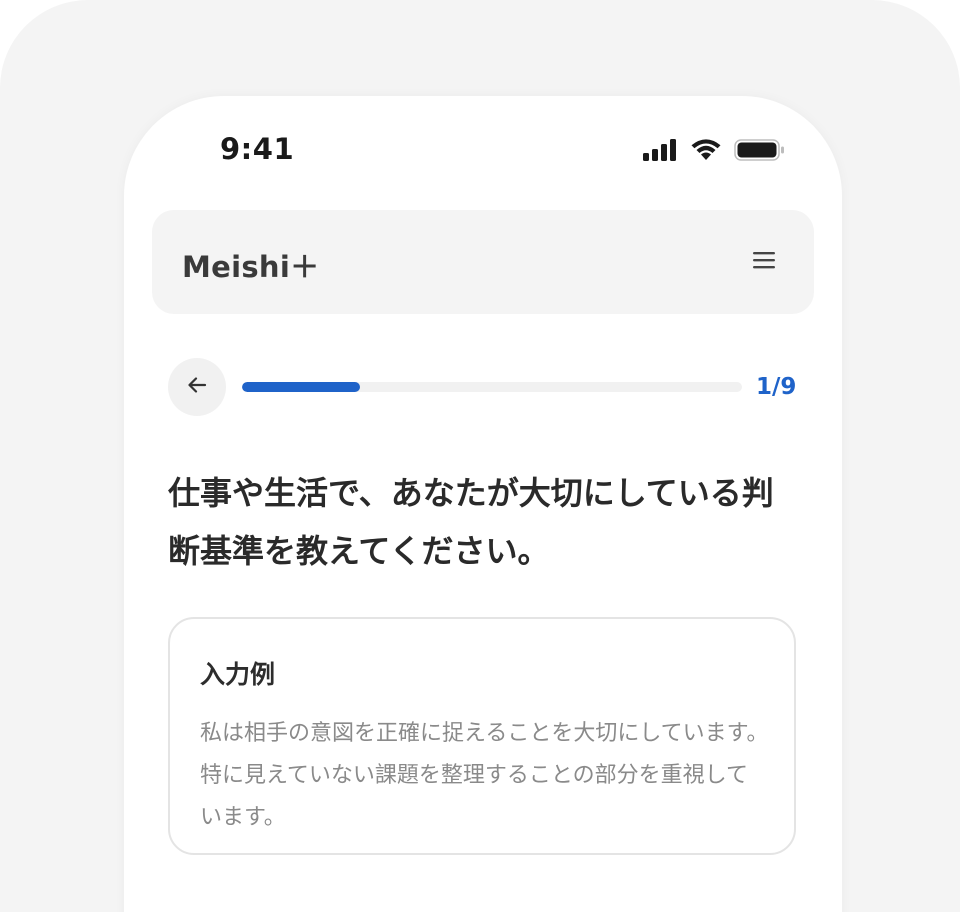  Describe the element at coordinates (250, 265) in the screenshot. I see `app-logo: Meishi＋` at that location.